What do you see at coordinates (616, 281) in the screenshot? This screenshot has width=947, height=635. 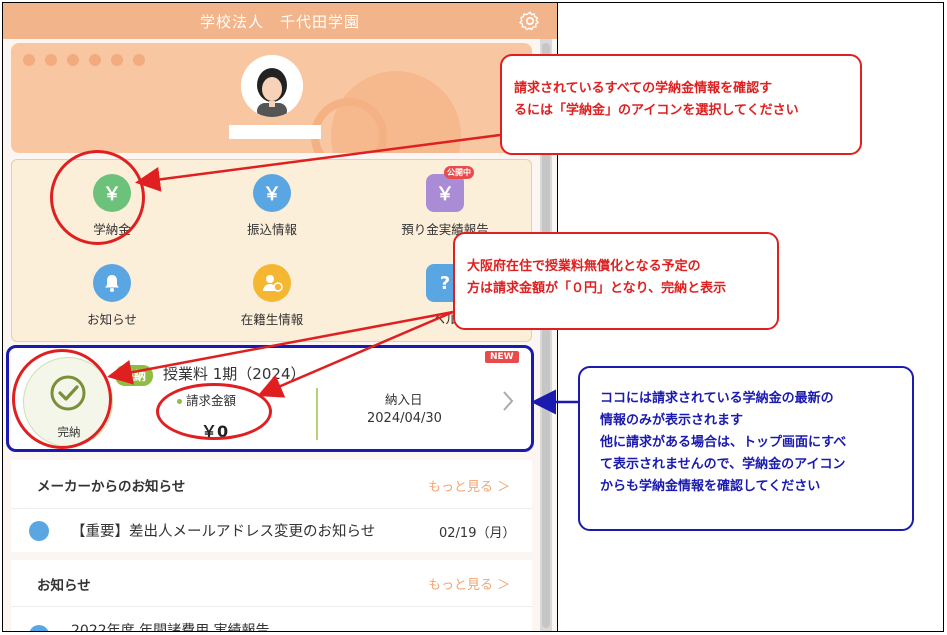 I see `callout-zero-amount: 大阪府在住で授業料無償化となる予定の 方は請求金額が「０円」となり、完納と表示` at bounding box center [616, 281].